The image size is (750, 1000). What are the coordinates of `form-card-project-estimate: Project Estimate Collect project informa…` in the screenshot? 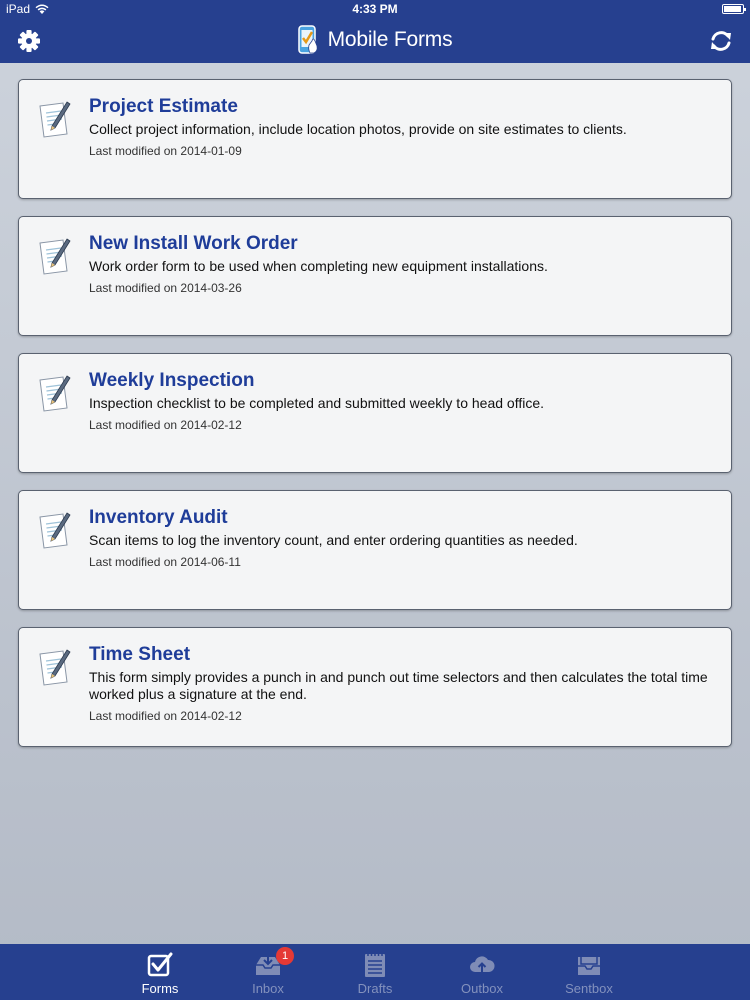 It's located at (375, 139).